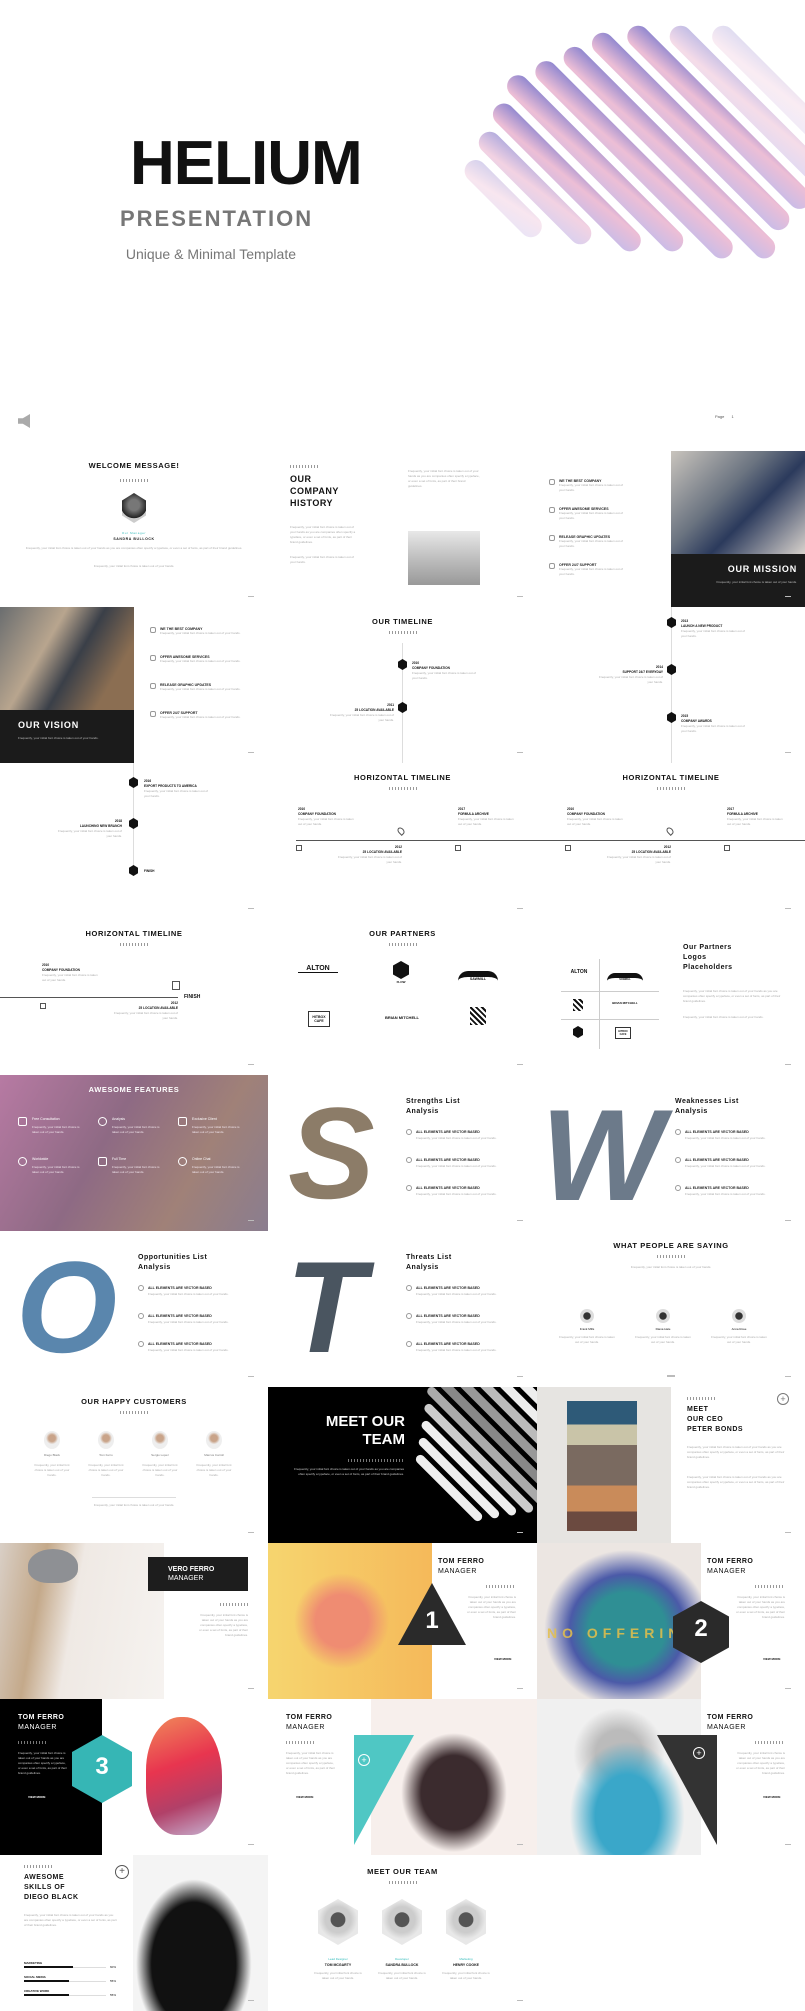 Image resolution: width=805 pixels, height=2011 pixels. What do you see at coordinates (610, 1019) in the screenshot?
I see `grid-divider` at bounding box center [610, 1019].